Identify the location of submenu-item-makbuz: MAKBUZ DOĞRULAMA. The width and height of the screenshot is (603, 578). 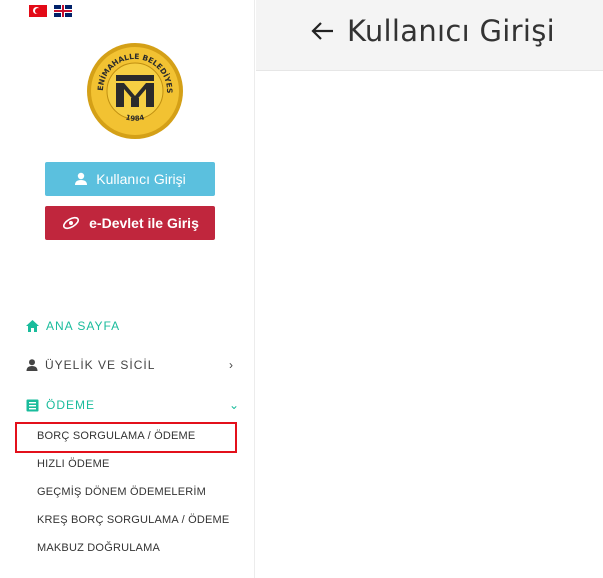
(98, 548).